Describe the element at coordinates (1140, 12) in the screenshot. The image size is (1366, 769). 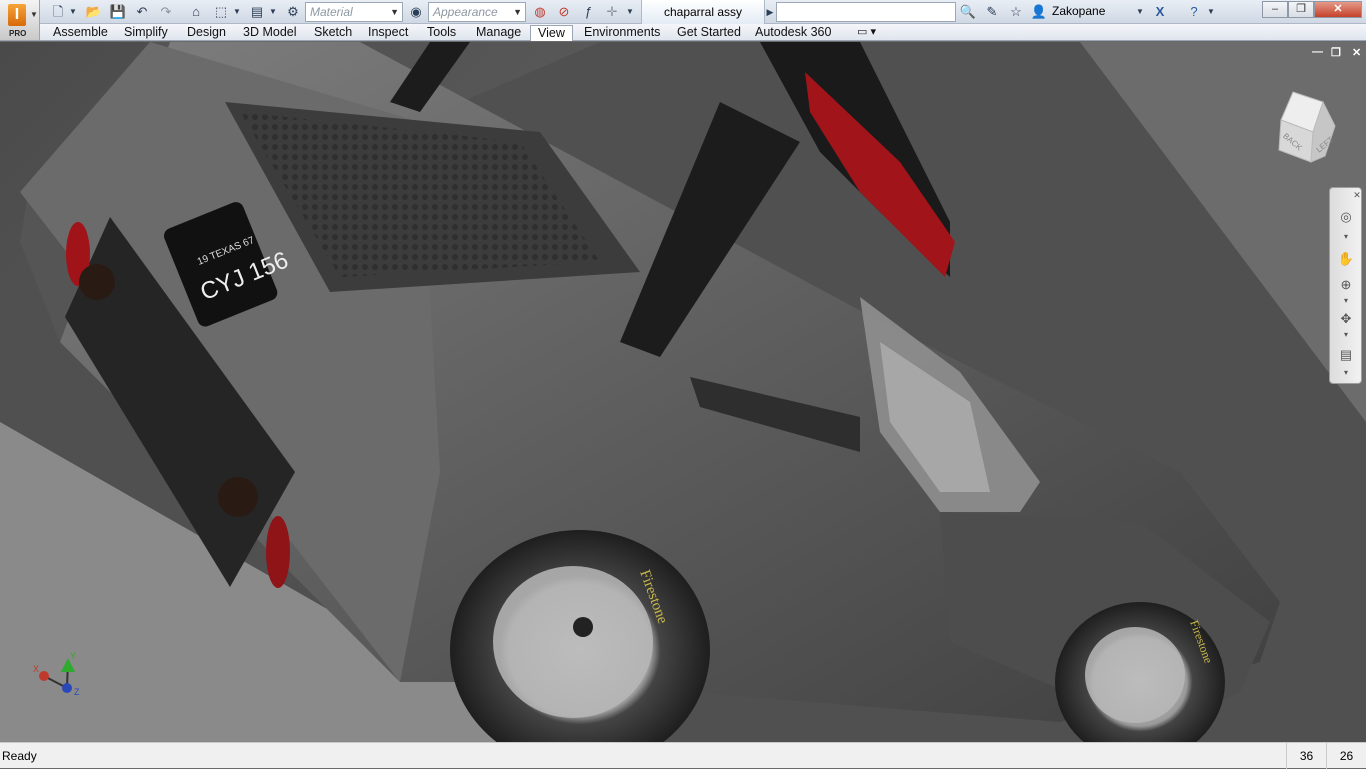
I see `user-dropdown-icon: ▼` at that location.